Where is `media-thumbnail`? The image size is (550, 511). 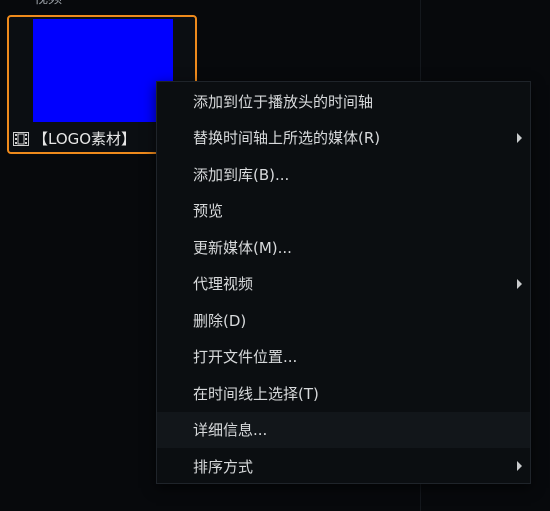 media-thumbnail is located at coordinates (103, 70).